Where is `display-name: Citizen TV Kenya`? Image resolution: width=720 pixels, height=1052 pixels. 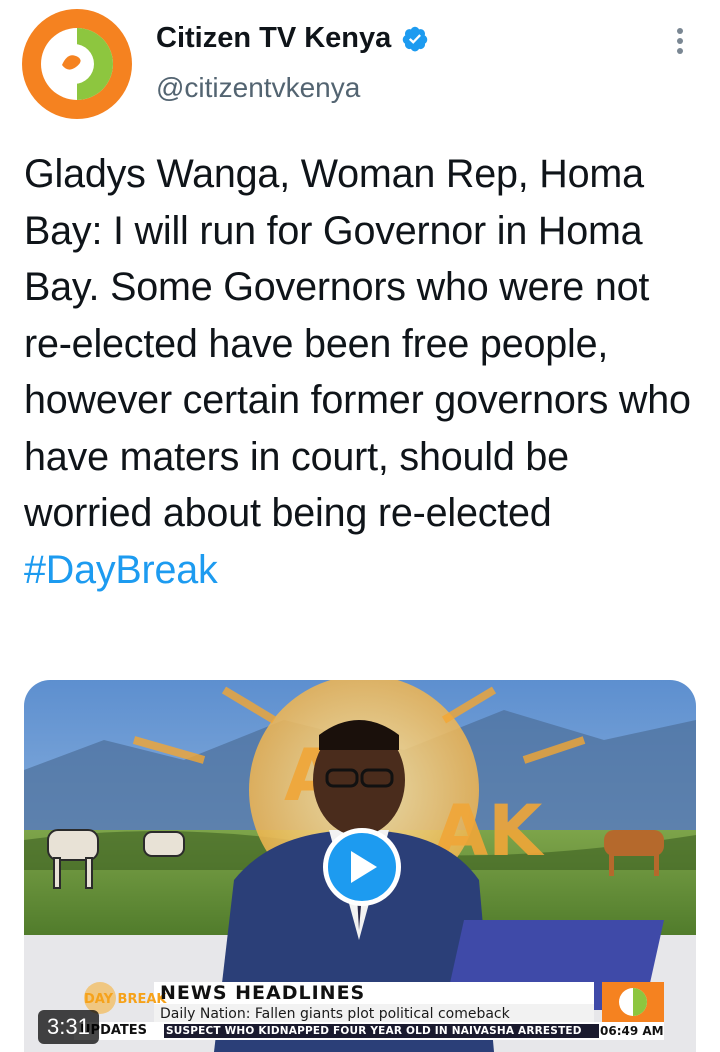 display-name: Citizen TV Kenya is located at coordinates (292, 38).